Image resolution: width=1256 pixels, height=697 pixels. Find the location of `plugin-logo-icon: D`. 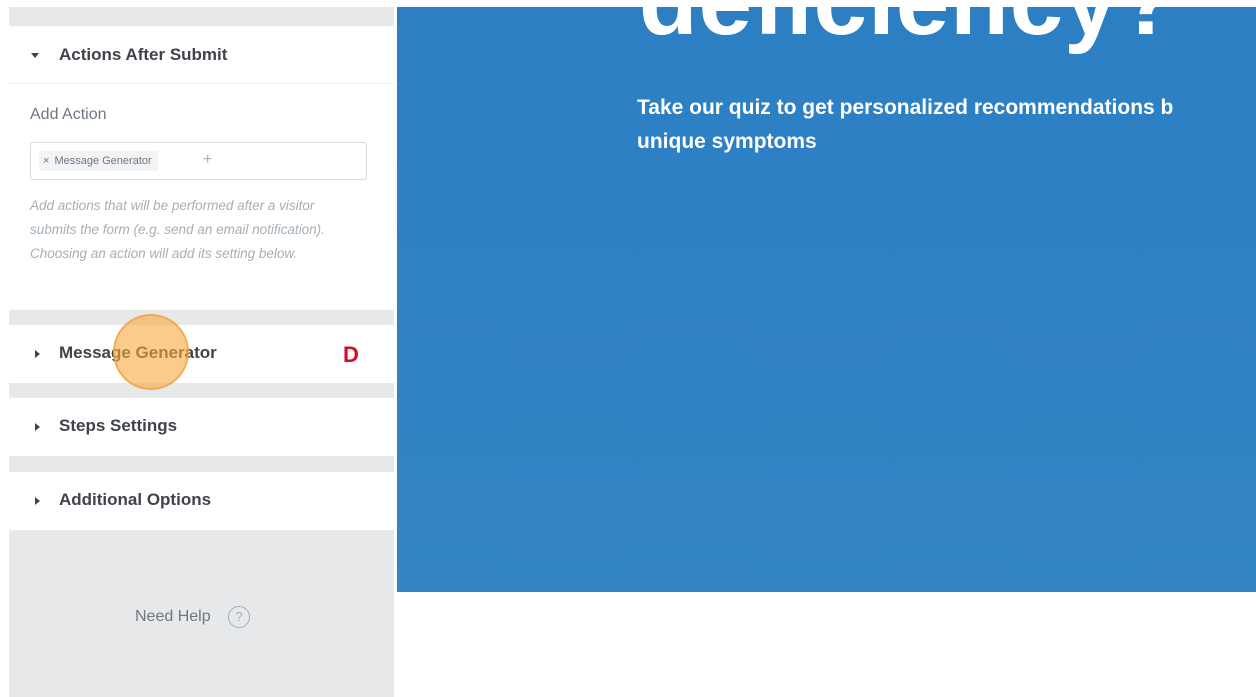

plugin-logo-icon: D is located at coordinates (351, 354).